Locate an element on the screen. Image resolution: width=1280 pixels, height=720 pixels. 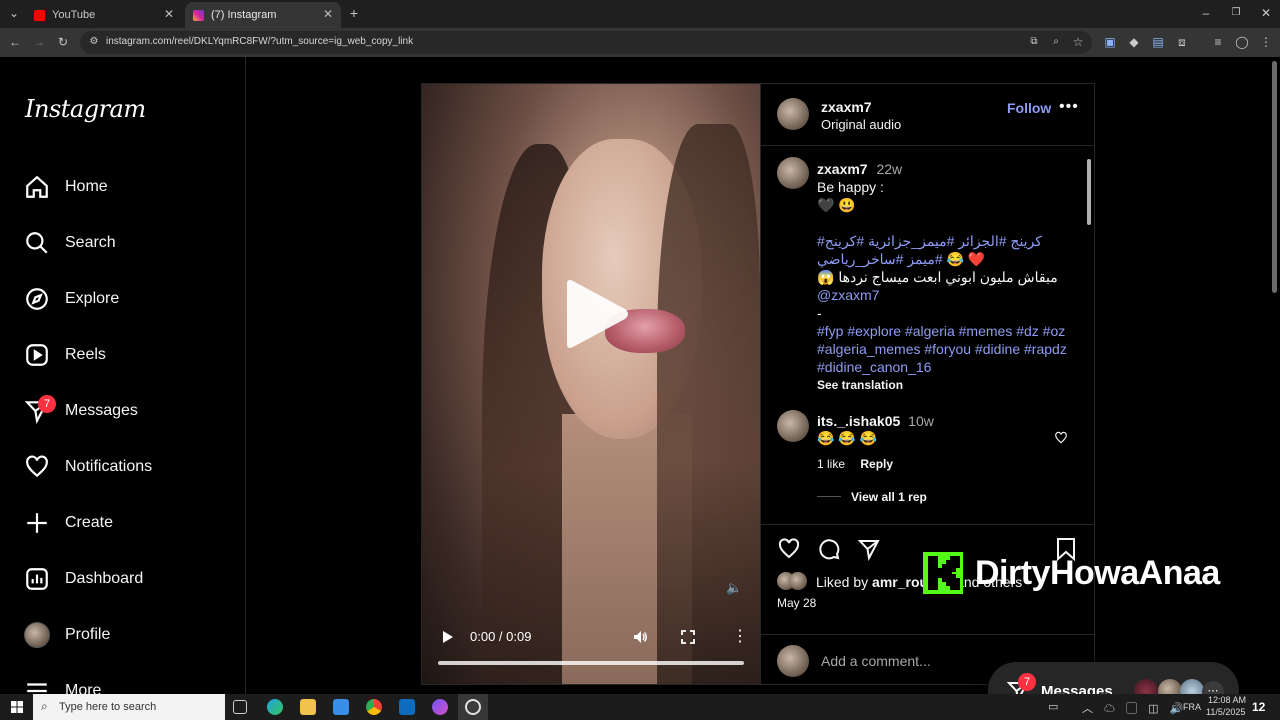
store-icon is located at coordinates (341, 707).